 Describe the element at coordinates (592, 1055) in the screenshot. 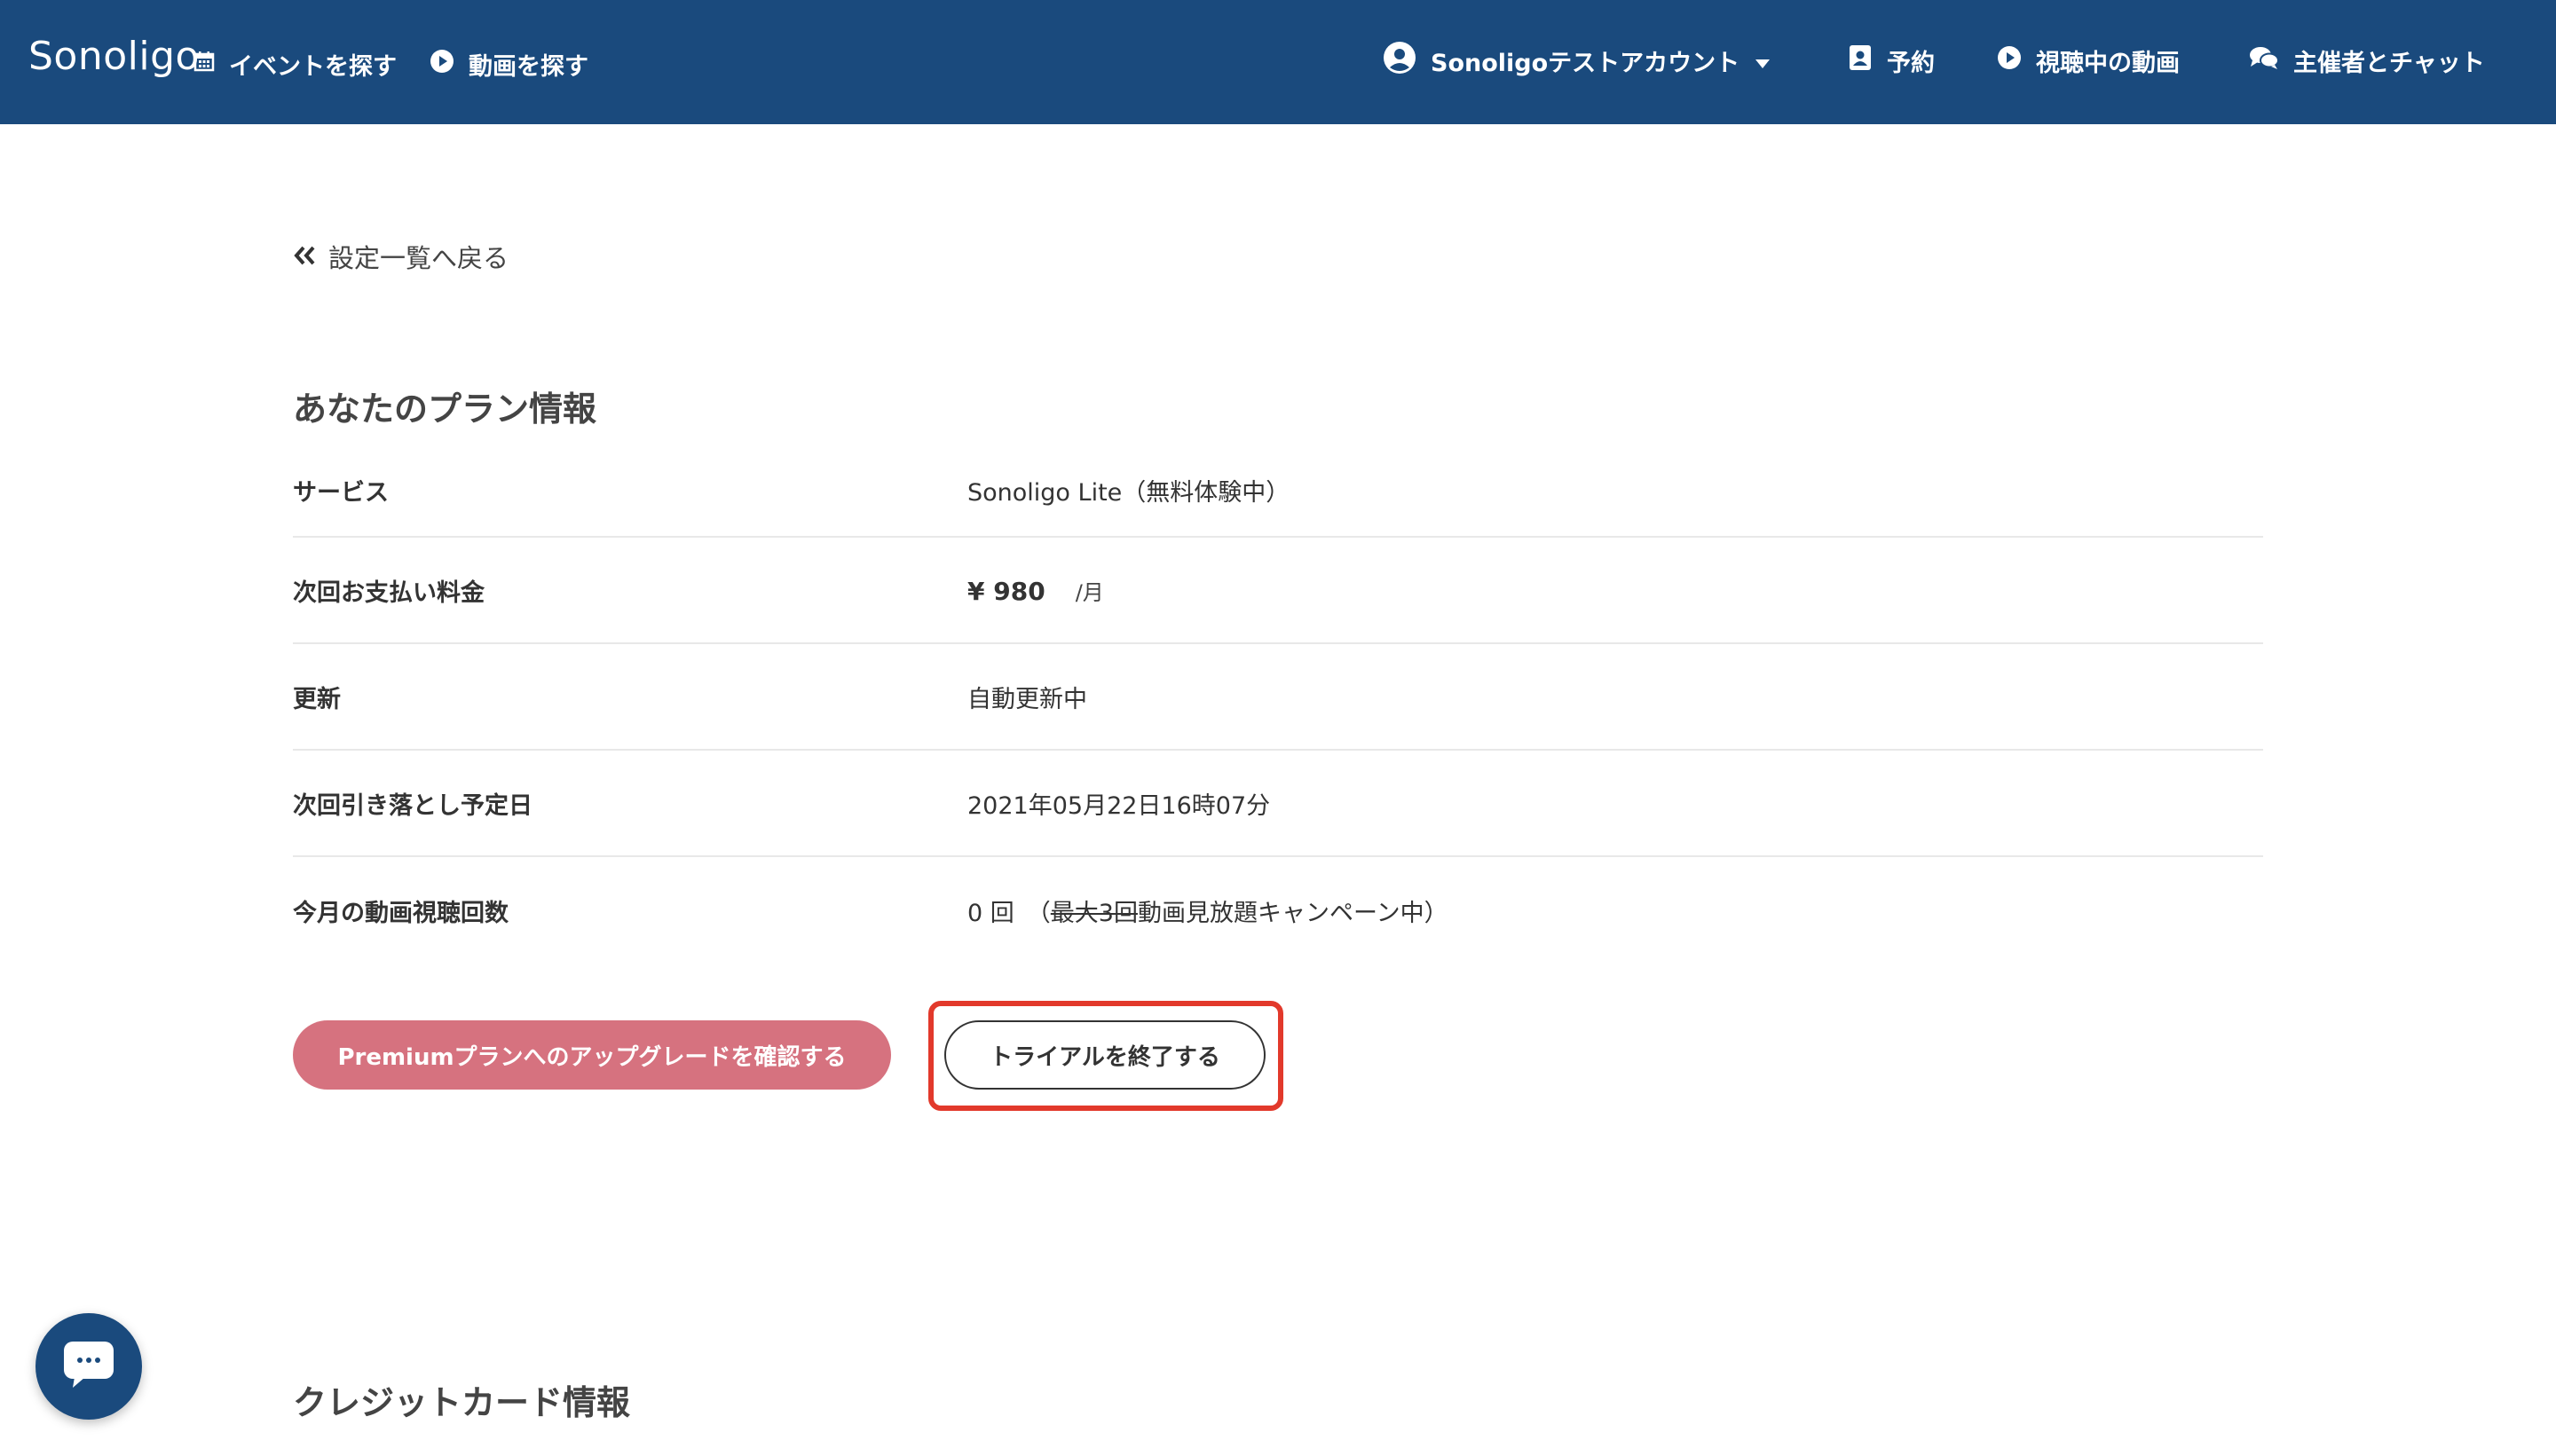

I see `upgrade-premium-button: Premiumプランへのアップグレードを確認する` at that location.